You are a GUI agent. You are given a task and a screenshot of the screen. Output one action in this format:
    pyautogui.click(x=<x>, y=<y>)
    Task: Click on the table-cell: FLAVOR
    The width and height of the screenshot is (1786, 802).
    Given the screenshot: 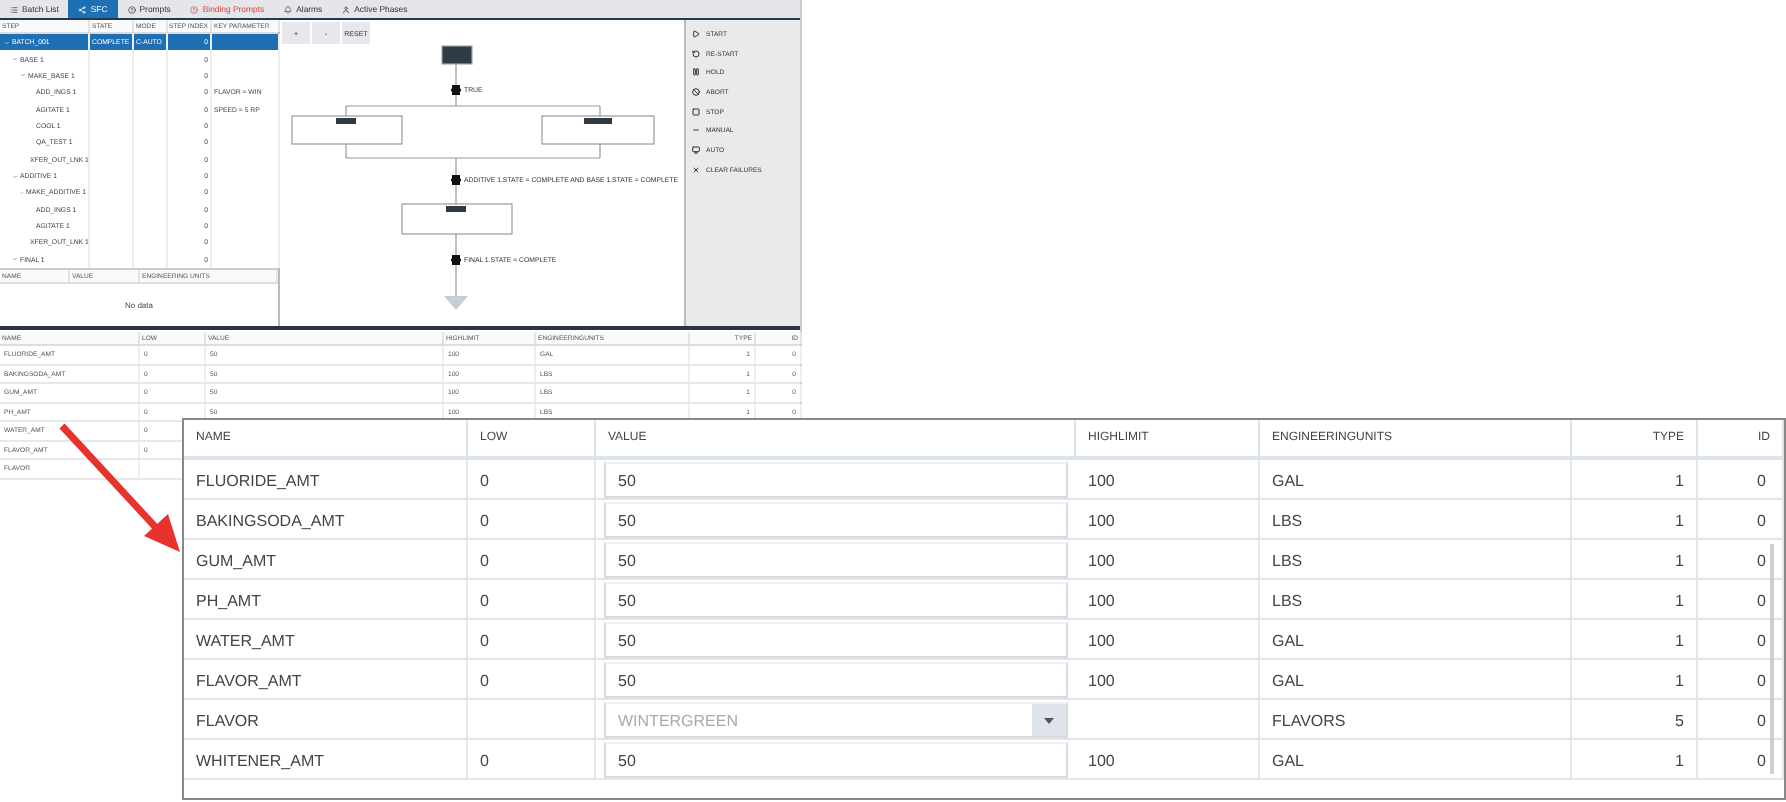 What is the action you would take?
    pyautogui.click(x=326, y=720)
    